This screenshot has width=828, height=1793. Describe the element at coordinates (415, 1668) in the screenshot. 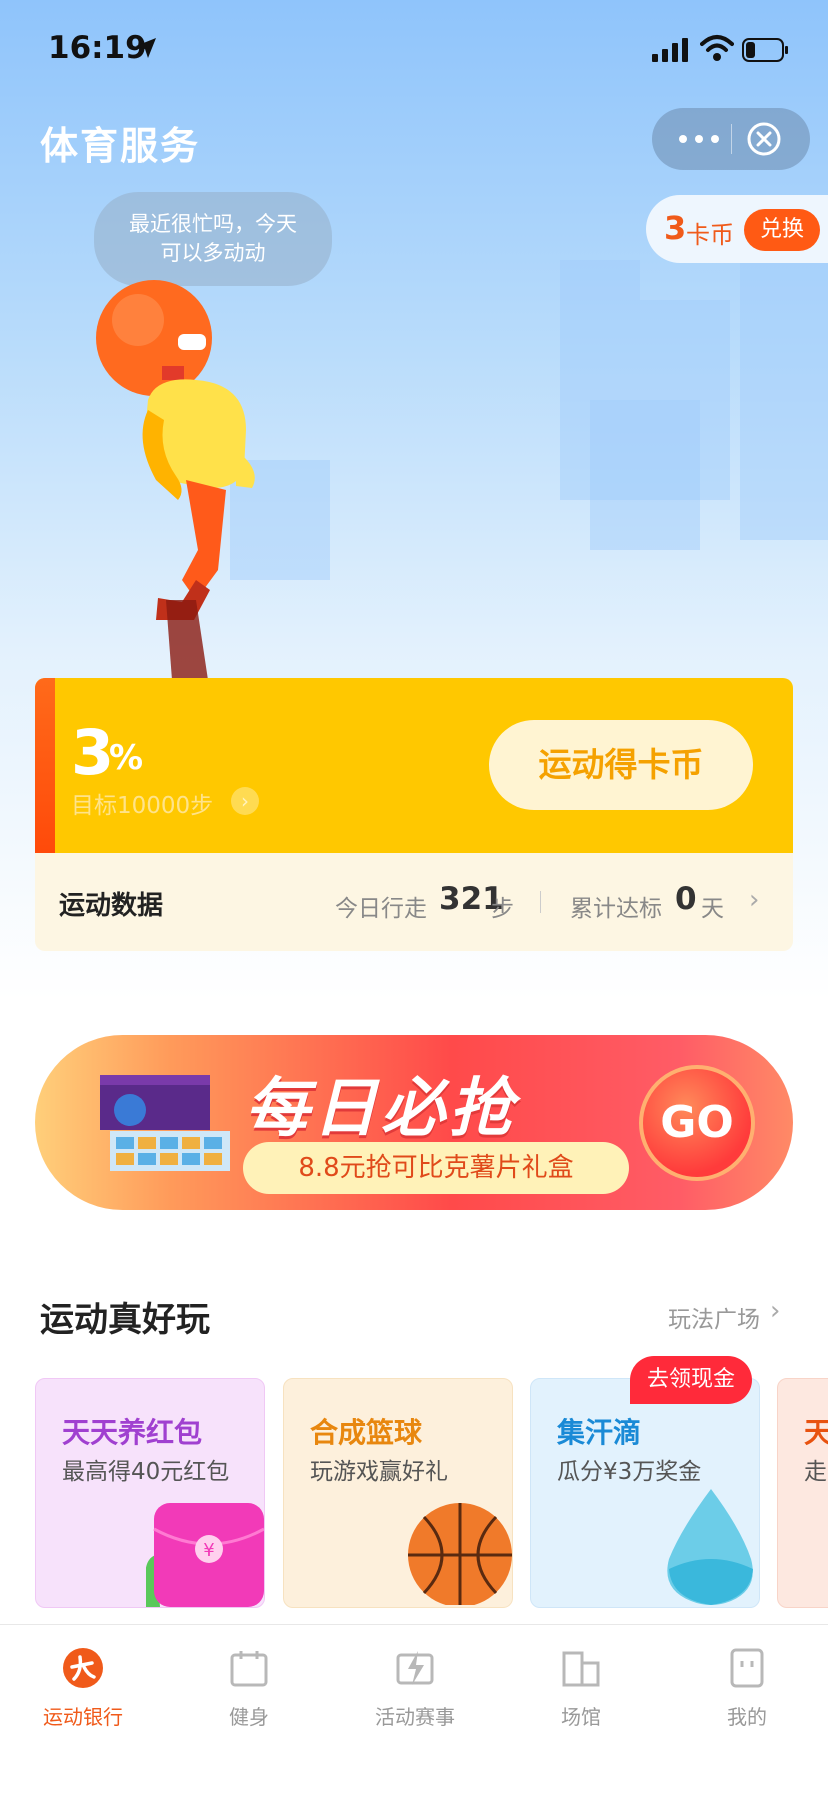

I see `lightning-icon` at that location.